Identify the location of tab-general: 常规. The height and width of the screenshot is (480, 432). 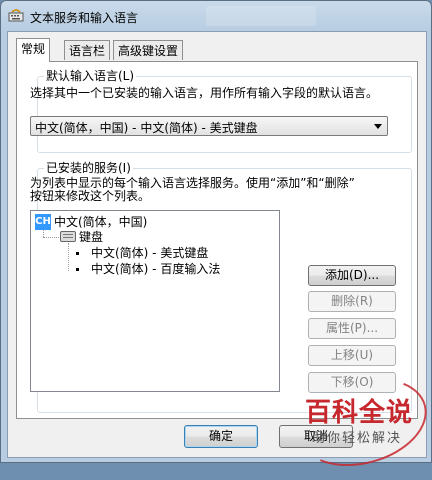
(33, 50).